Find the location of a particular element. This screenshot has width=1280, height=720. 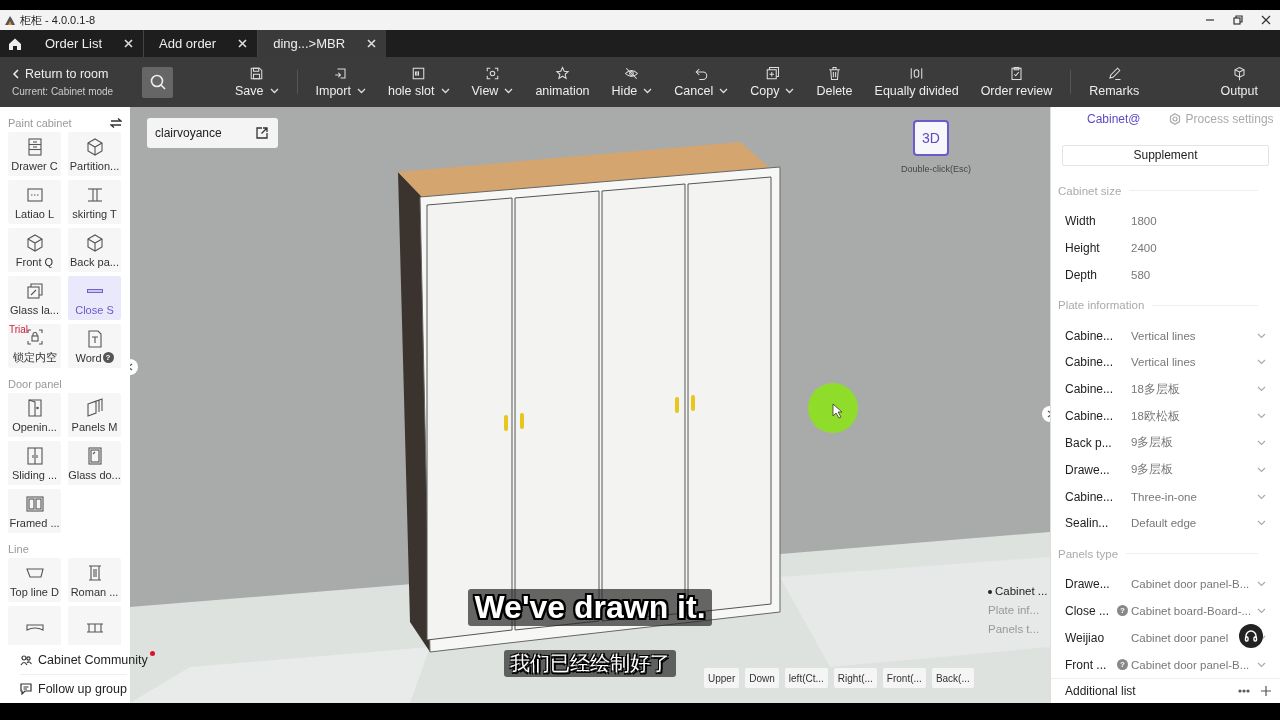

save-icon is located at coordinates (257, 73).